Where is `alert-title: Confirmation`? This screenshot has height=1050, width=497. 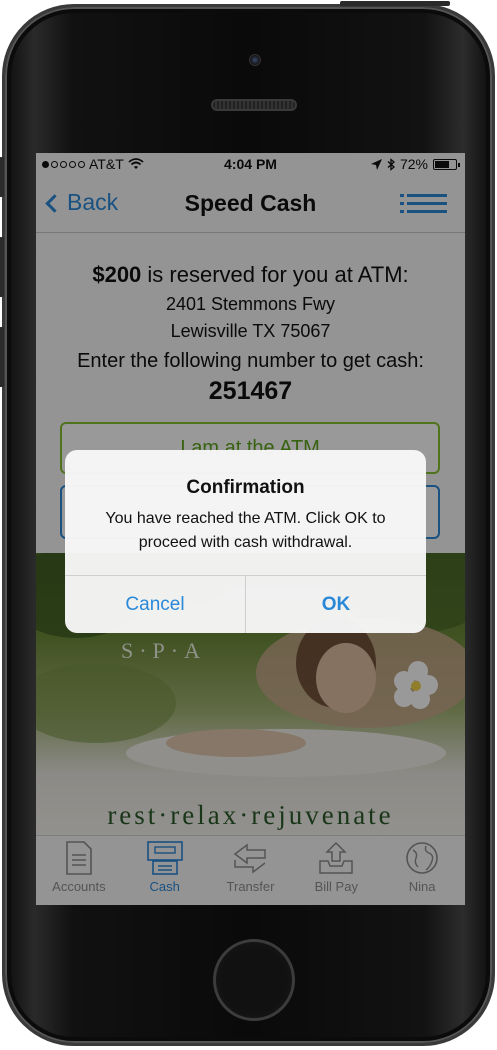 alert-title: Confirmation is located at coordinates (245, 487).